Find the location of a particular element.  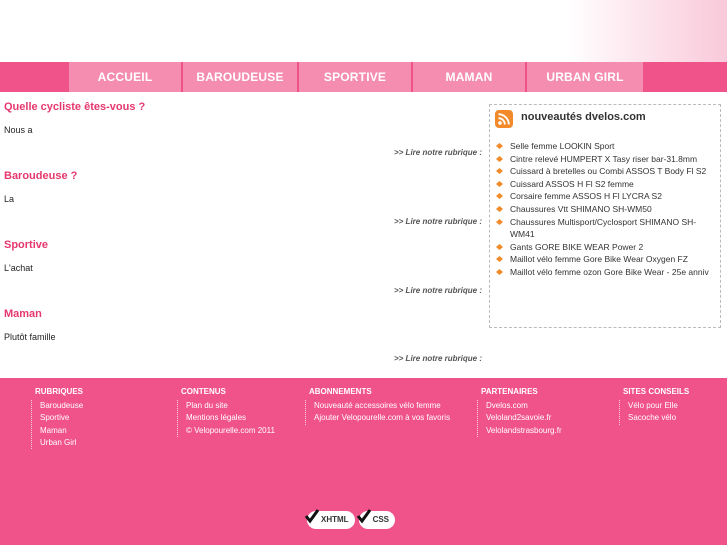

xhtml-valid-badge: XHTML is located at coordinates (329, 519).